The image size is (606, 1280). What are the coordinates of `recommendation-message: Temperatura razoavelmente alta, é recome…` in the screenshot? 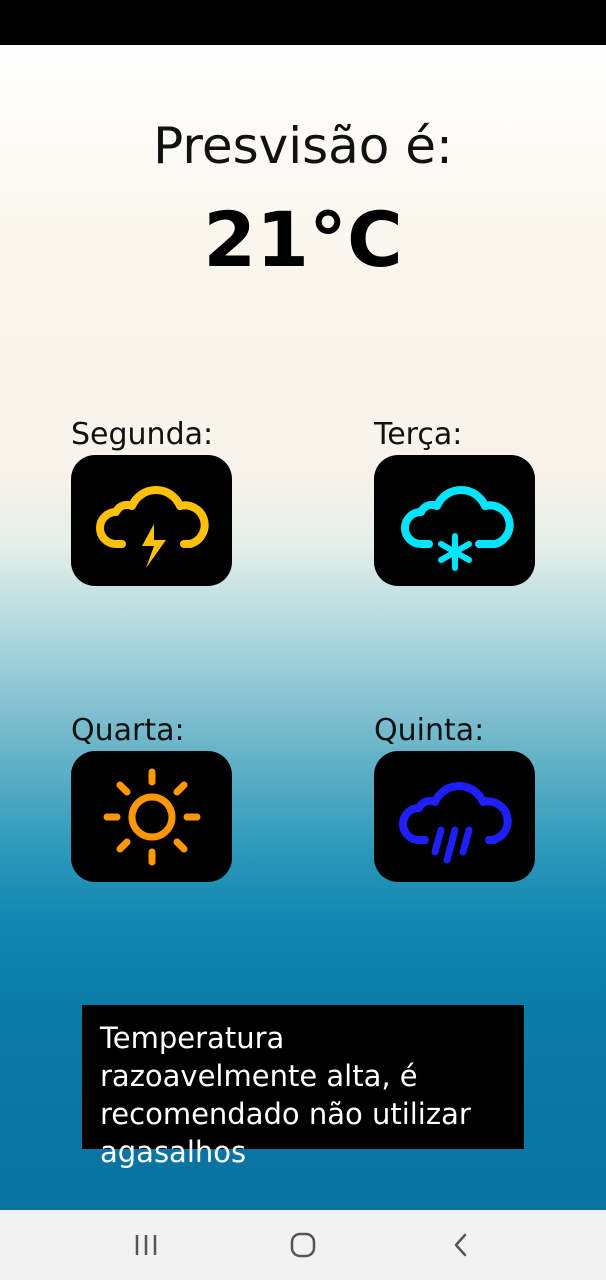 It's located at (303, 1087).